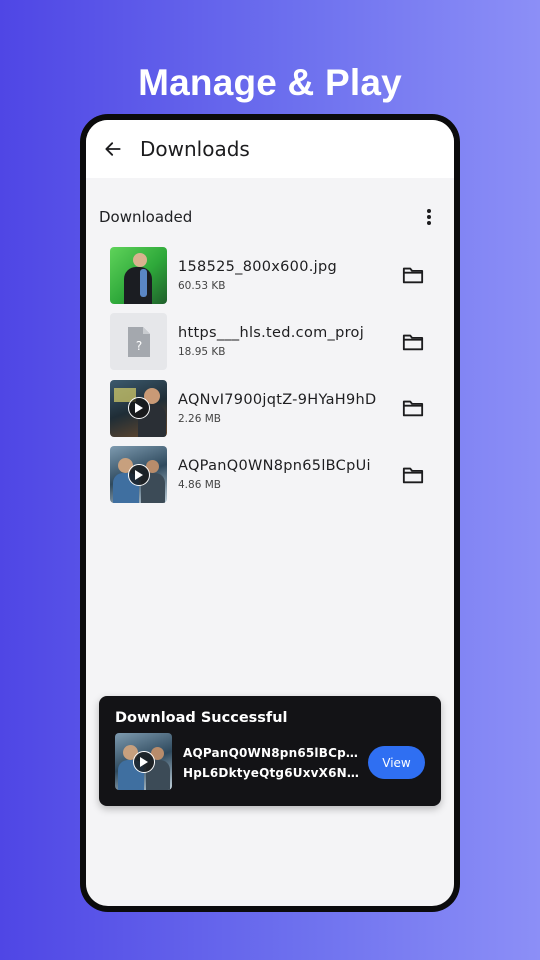 This screenshot has width=540, height=960. I want to click on promo-headline: Manage & Play, so click(270, 82).